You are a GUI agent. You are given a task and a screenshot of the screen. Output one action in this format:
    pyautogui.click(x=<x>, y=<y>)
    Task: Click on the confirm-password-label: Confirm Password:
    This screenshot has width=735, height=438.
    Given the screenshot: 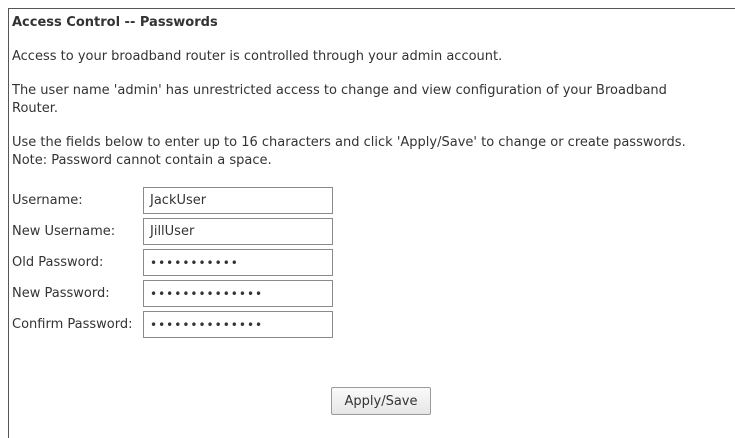 What is the action you would take?
    pyautogui.click(x=72, y=324)
    